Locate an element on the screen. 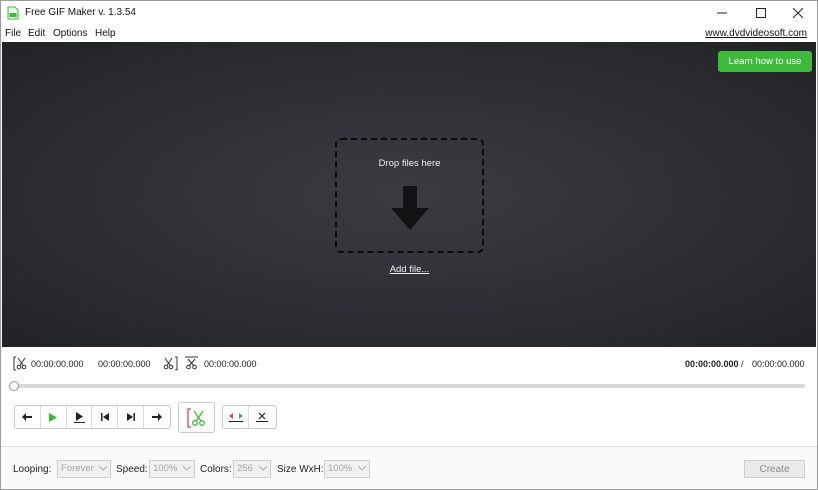 This screenshot has height=490, width=818. size-select: 100% is located at coordinates (347, 469).